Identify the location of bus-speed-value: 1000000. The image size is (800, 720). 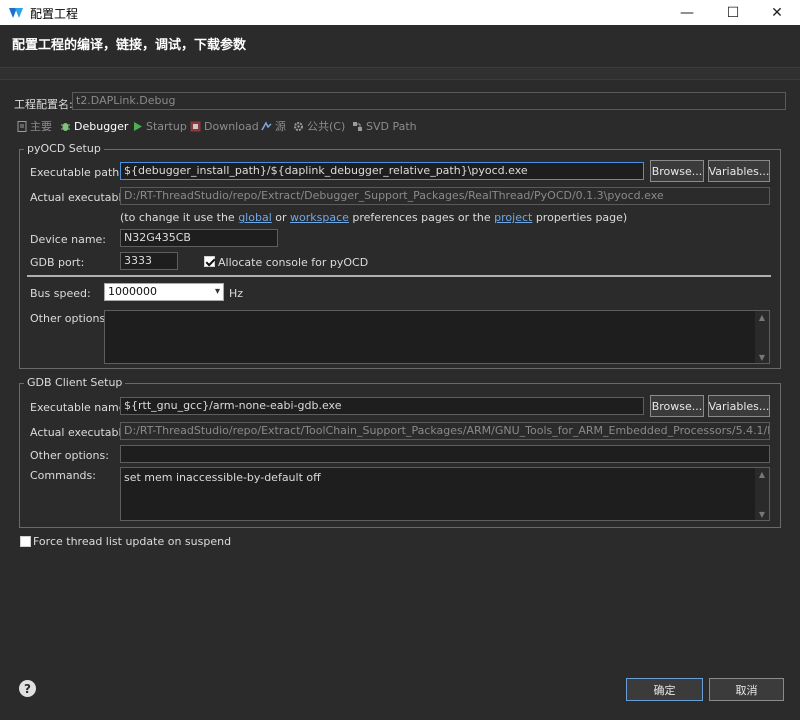
(132, 291).